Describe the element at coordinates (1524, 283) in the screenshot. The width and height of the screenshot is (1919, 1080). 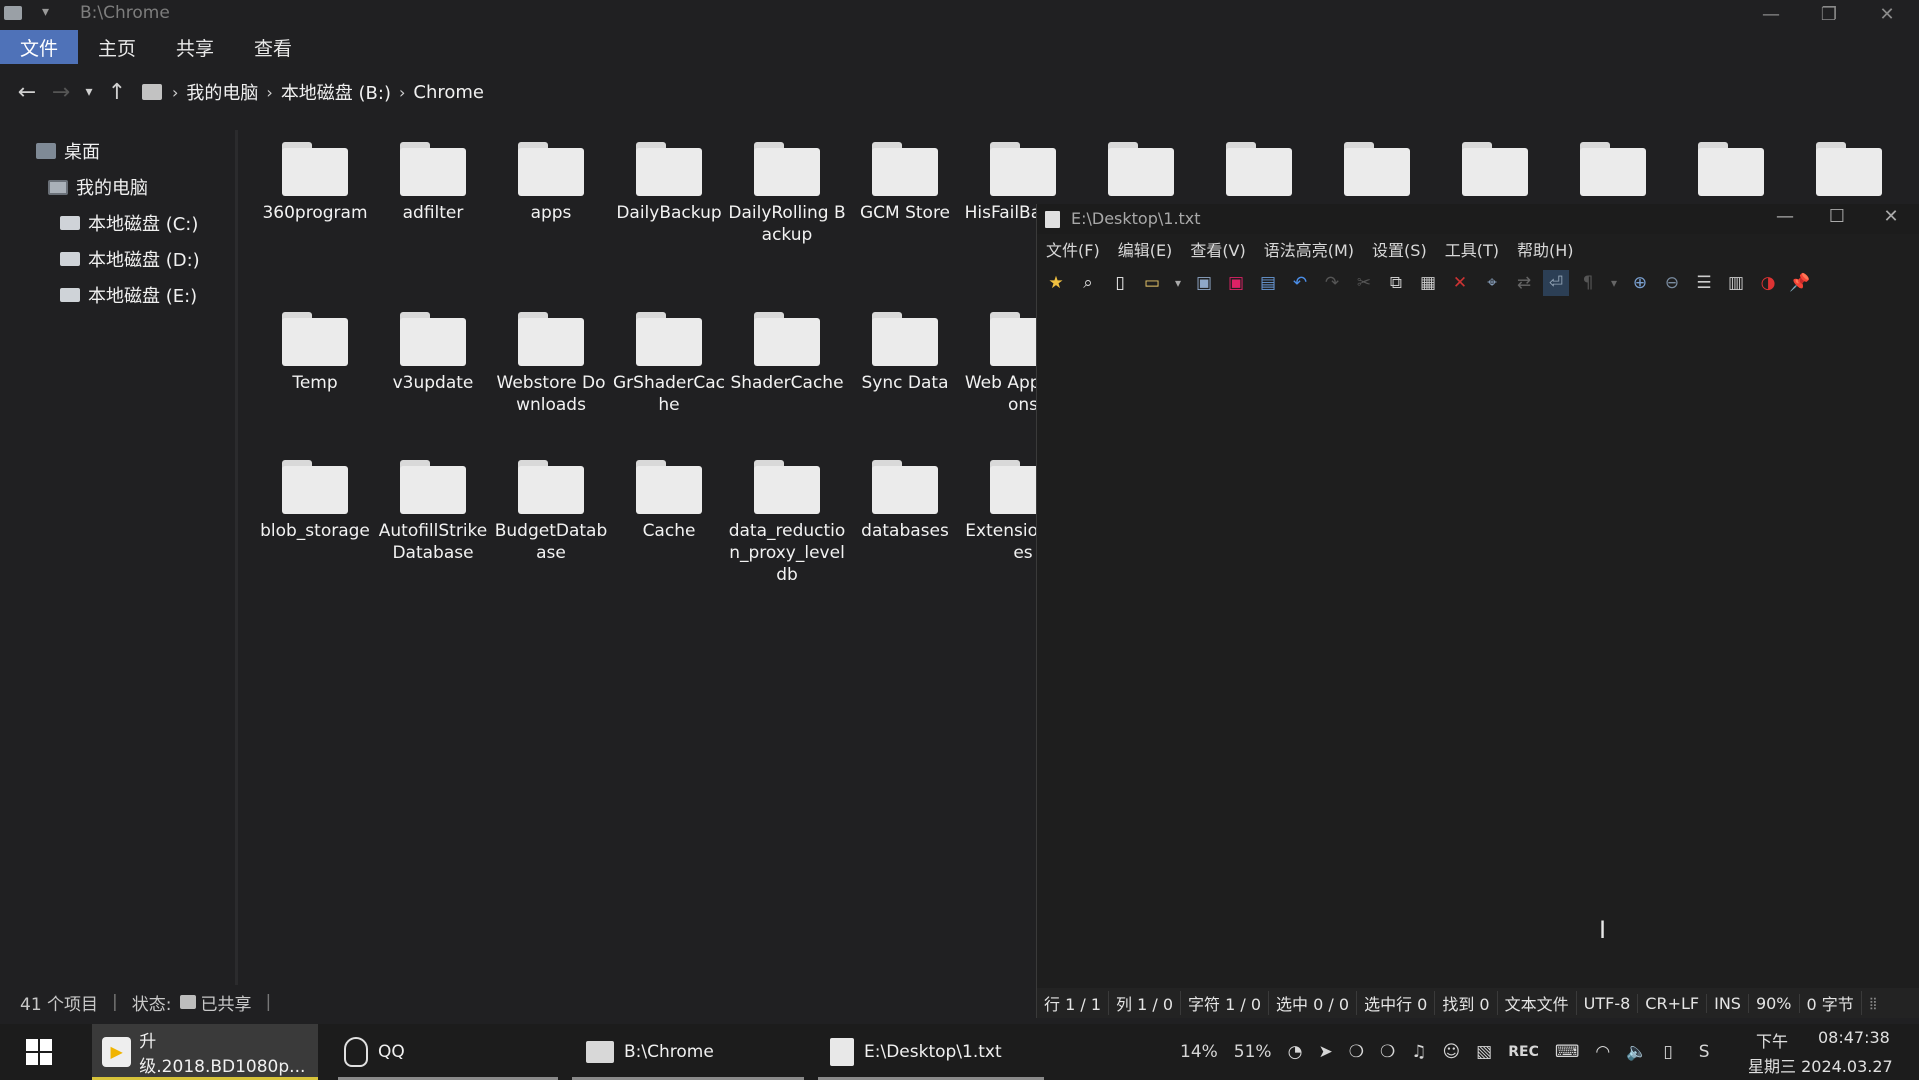
I see `replace-icon: ⇄` at that location.